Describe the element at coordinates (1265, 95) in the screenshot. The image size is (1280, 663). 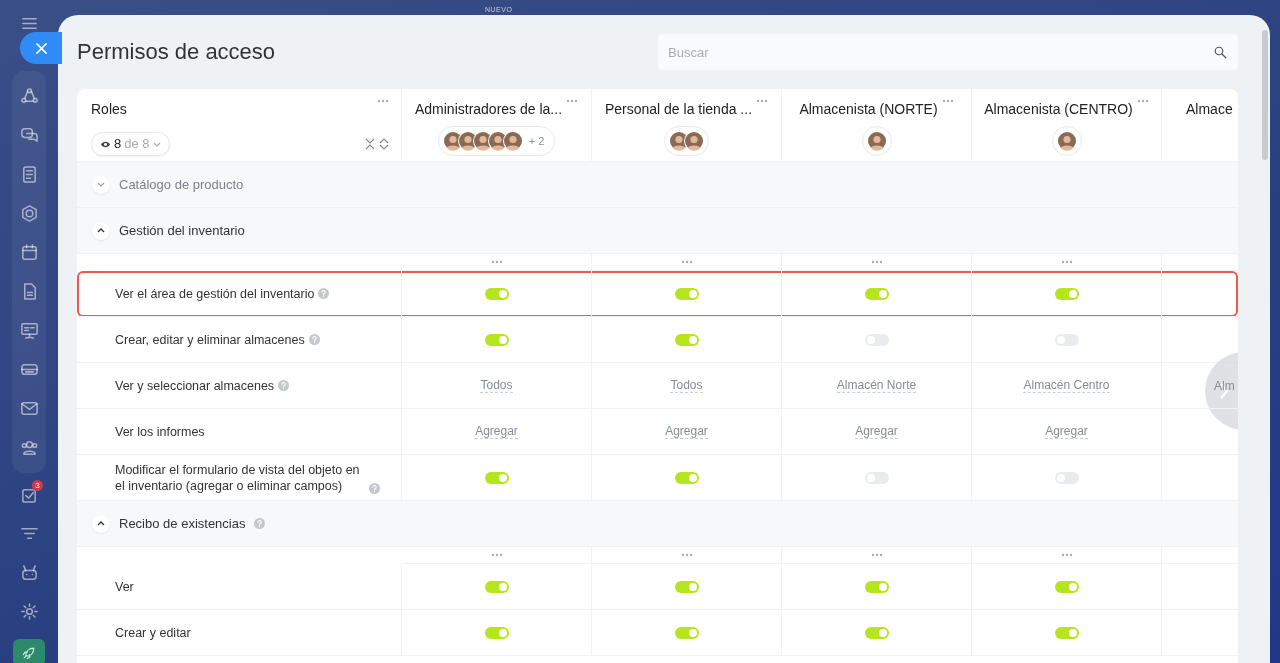
I see `scrollbar-thumb` at that location.